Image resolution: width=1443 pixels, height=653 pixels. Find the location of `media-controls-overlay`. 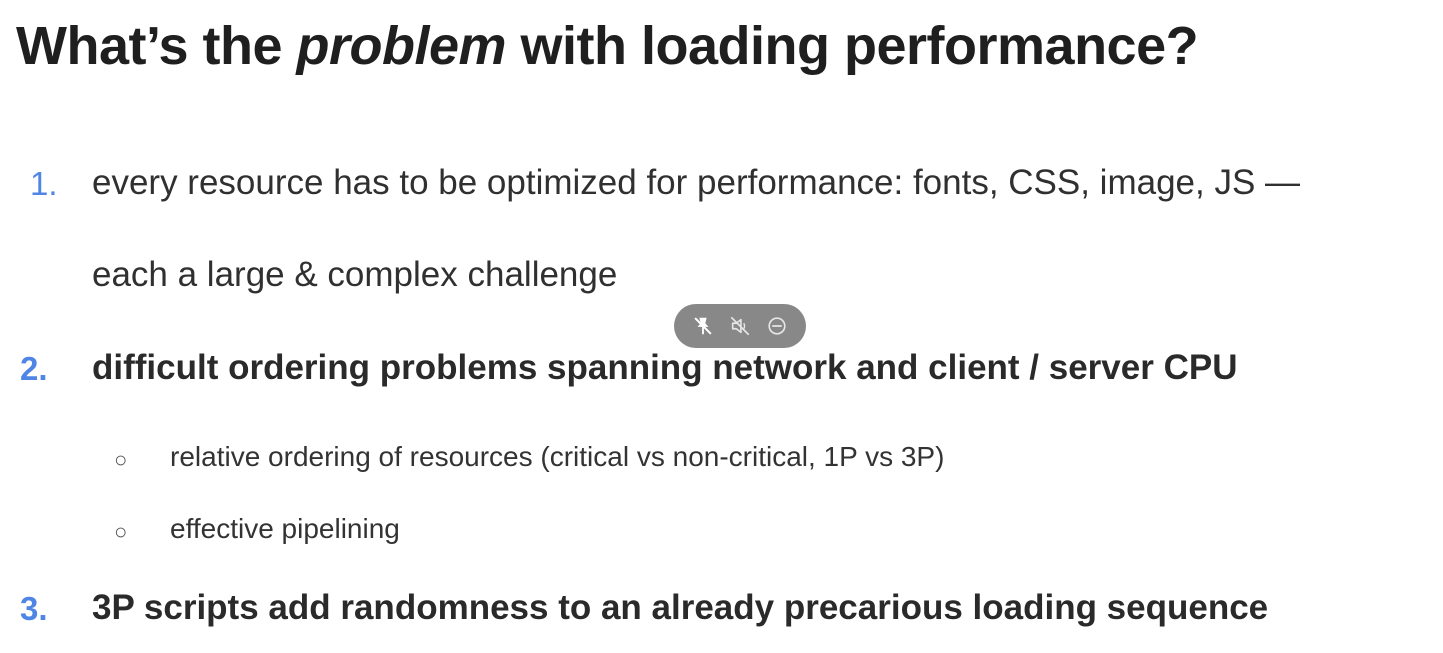

media-controls-overlay is located at coordinates (740, 326).